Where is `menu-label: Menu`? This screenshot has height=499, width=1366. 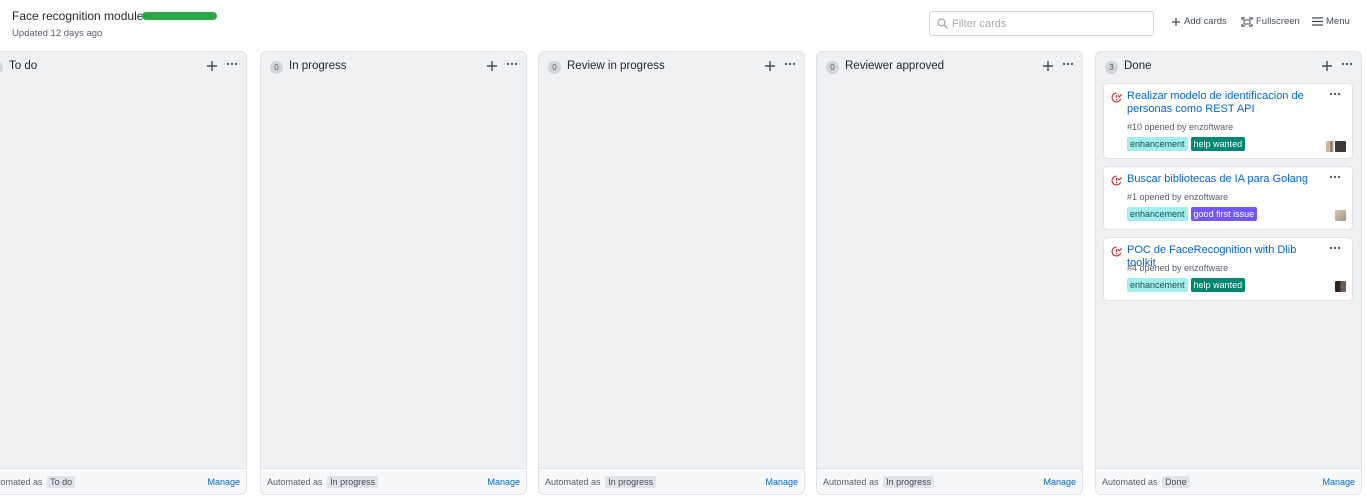 menu-label: Menu is located at coordinates (1338, 21).